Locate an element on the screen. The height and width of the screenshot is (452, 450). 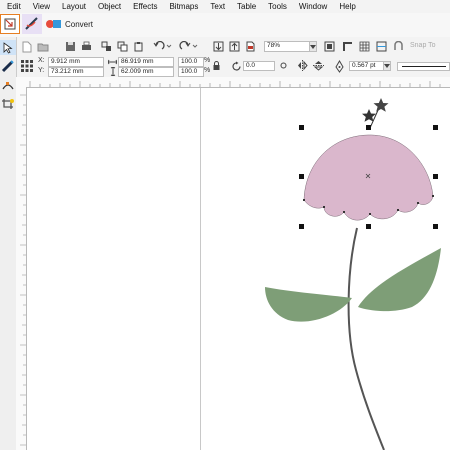
show-rulers-button is located at coordinates (347, 46).